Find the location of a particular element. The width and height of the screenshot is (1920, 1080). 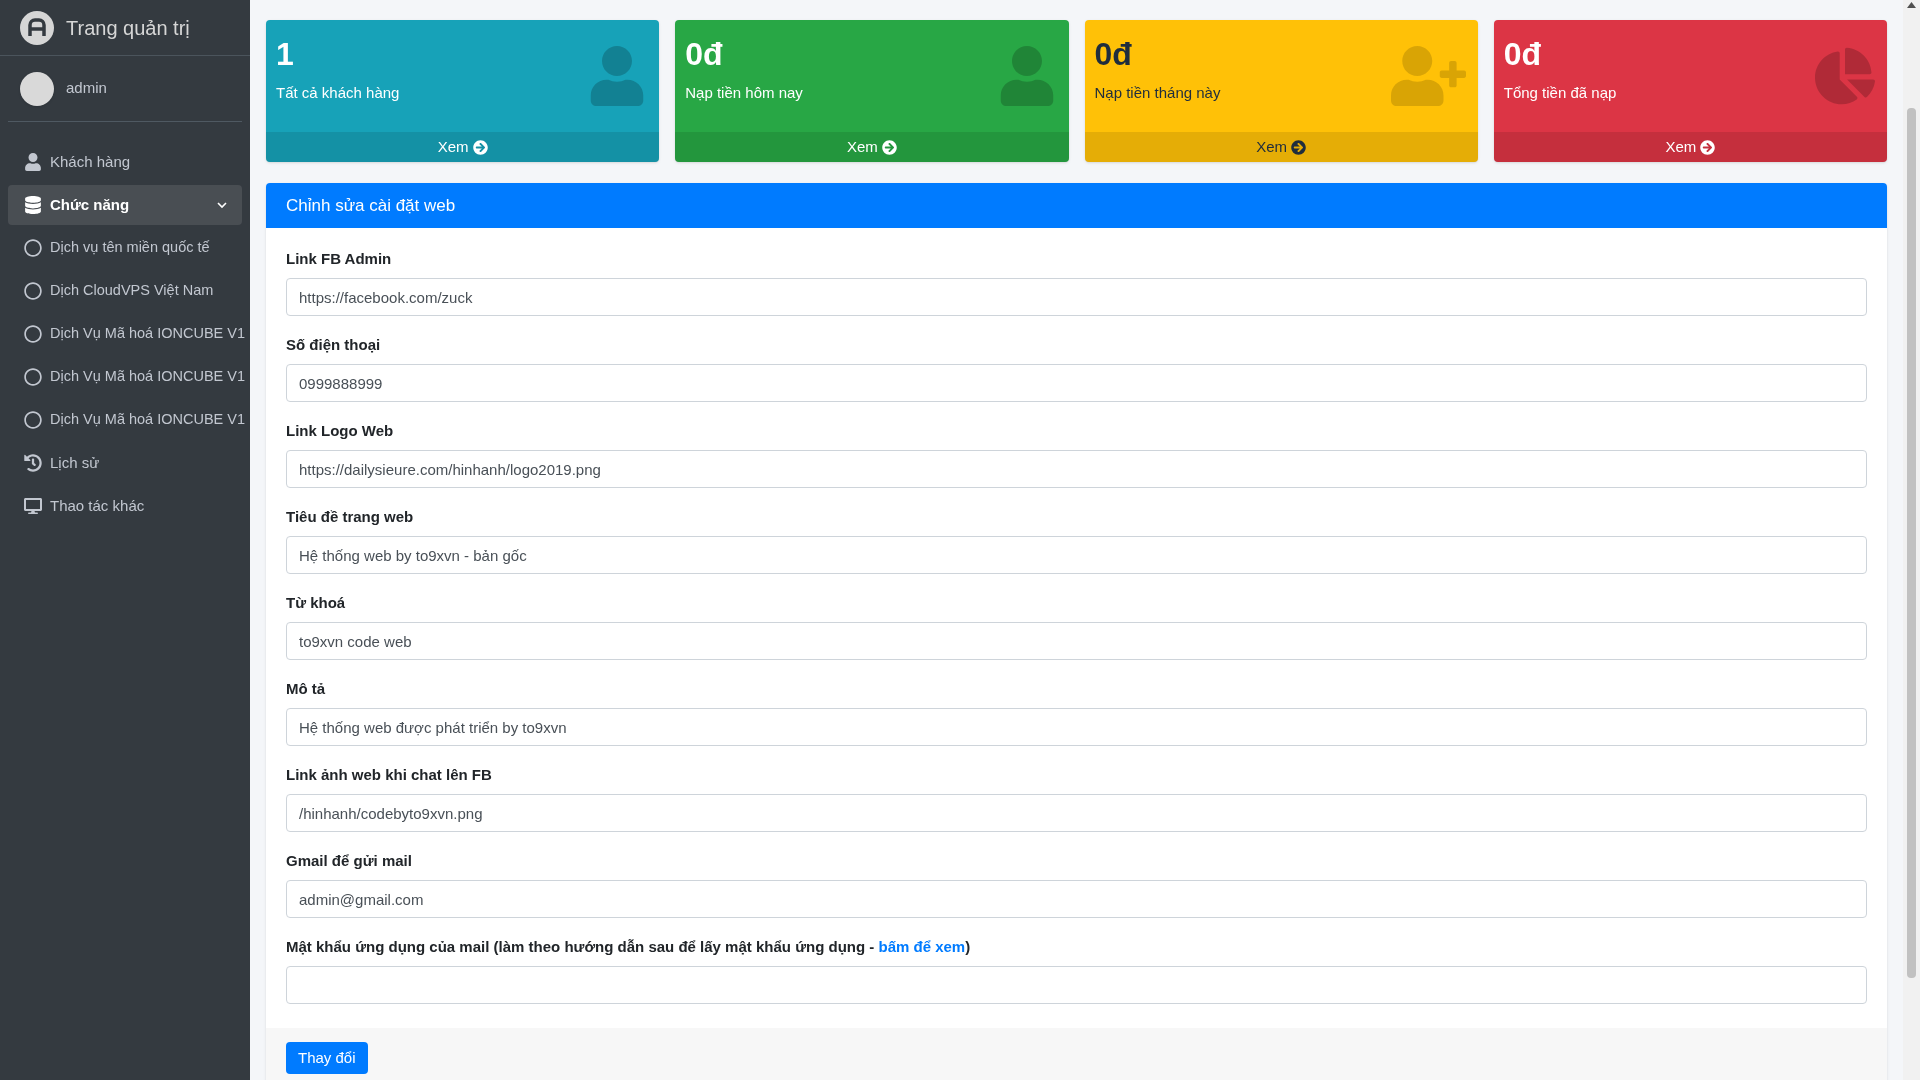

field-label: Từ khoá is located at coordinates (316, 603).